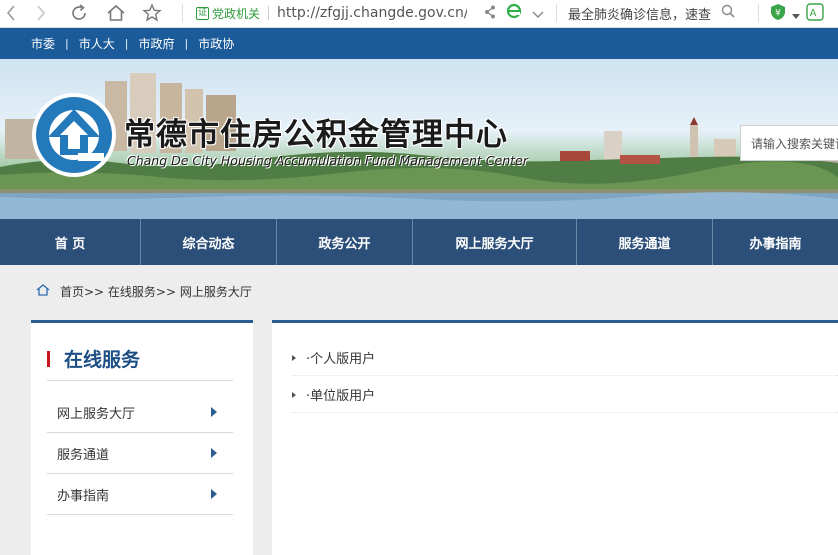 This screenshot has width=838, height=555. Describe the element at coordinates (372, 13) in the screenshot. I see `url-text: http://zfgjj.changde.gov.cn/c` at that location.